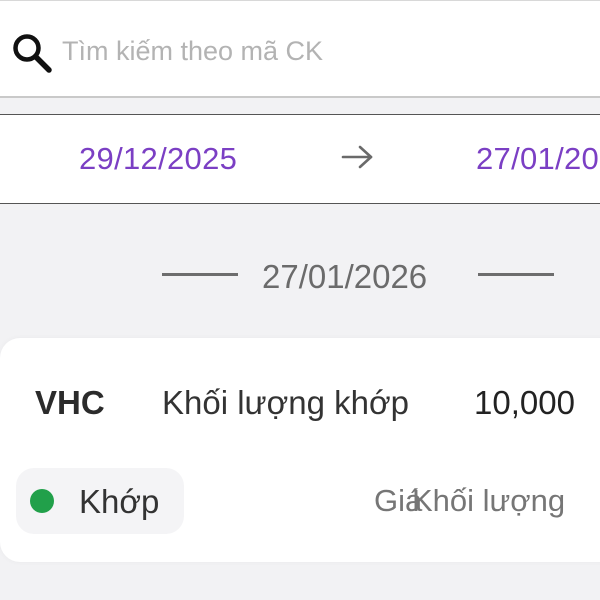 The image size is (600, 600). I want to click on date-from: 29/12/2025, so click(158, 159).